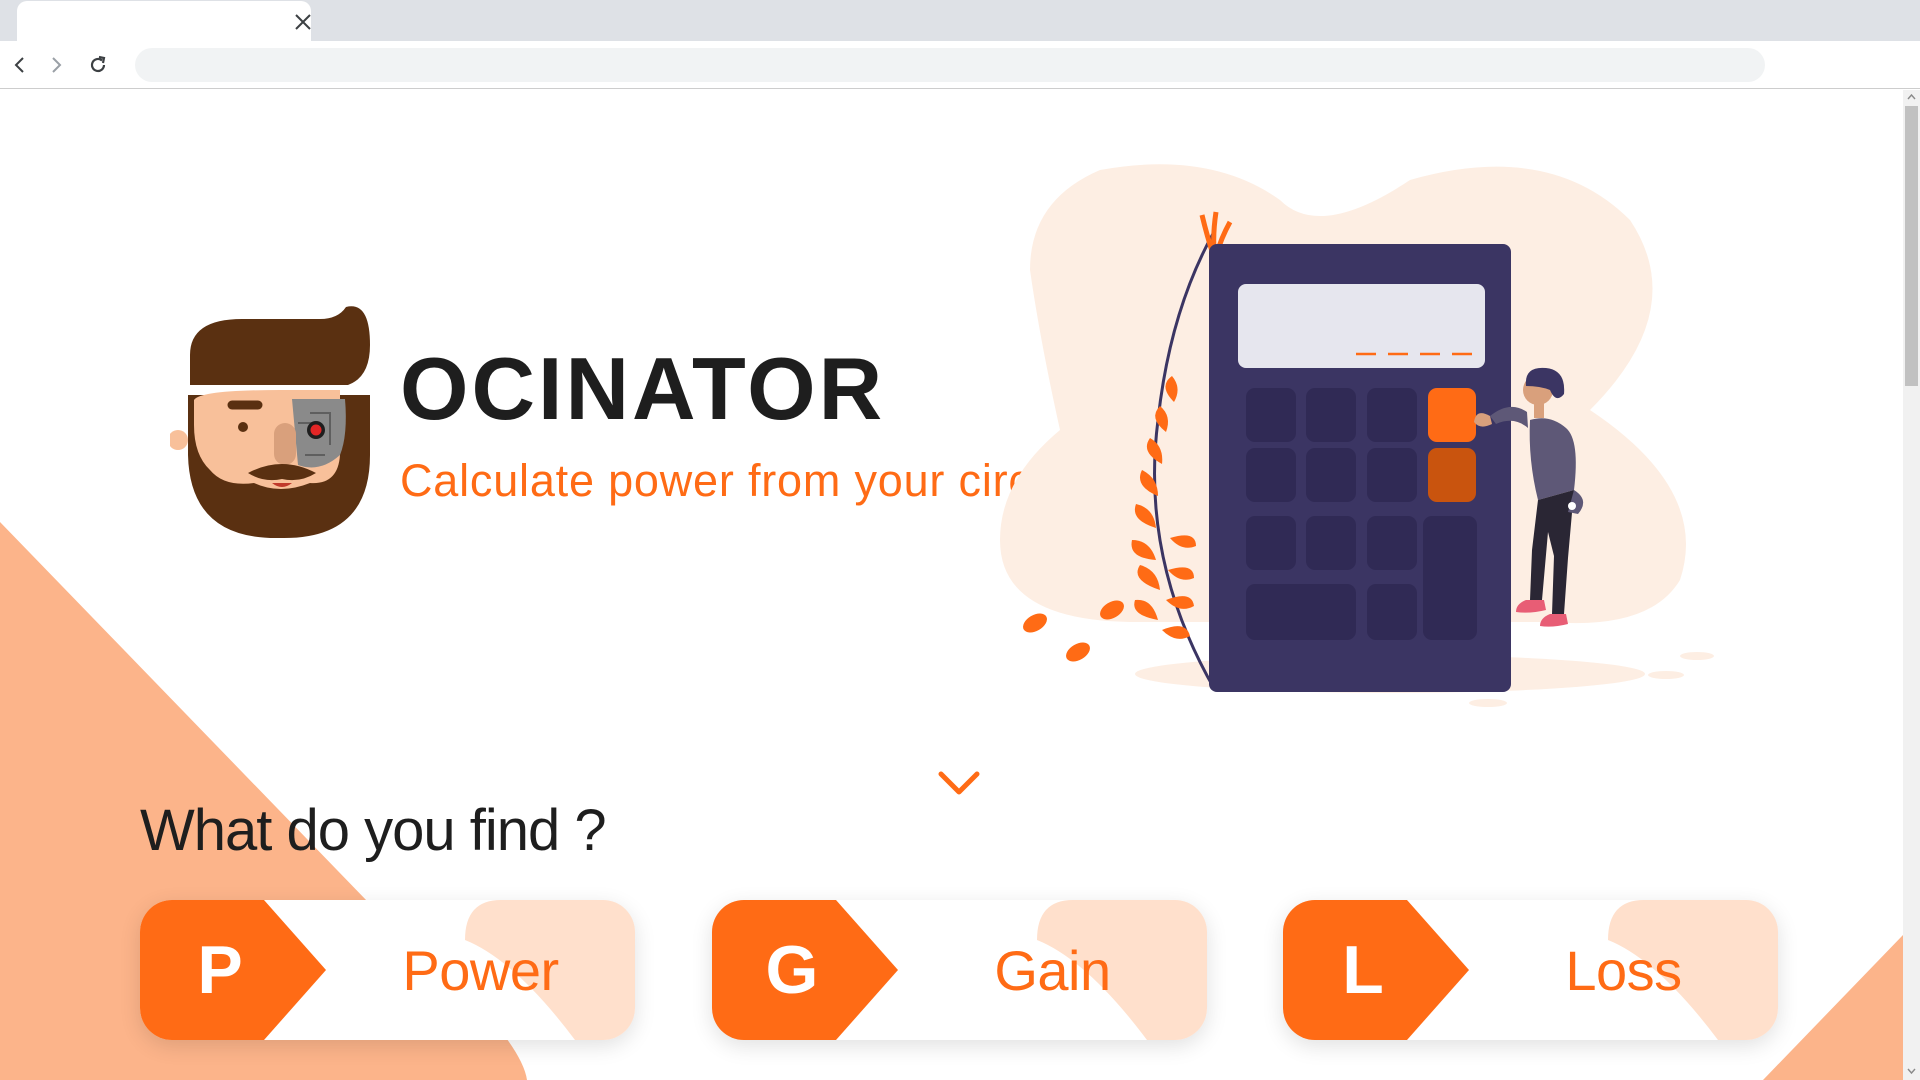 The height and width of the screenshot is (1080, 1920). I want to click on page-scrollbar, so click(1911, 585).